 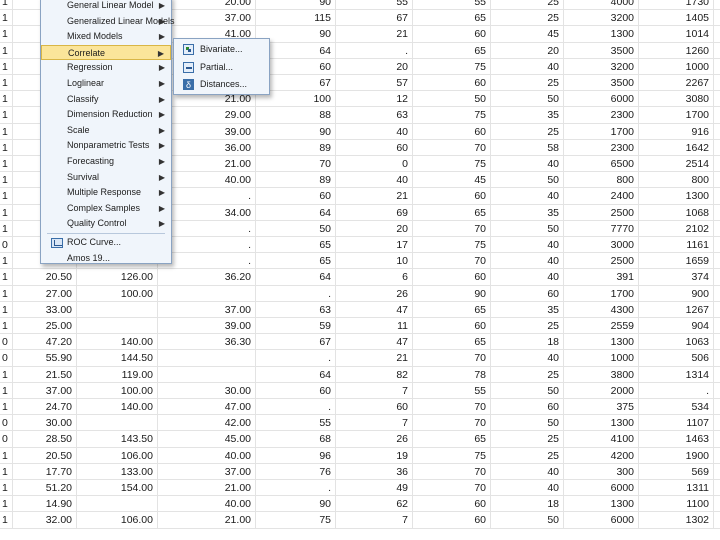 What do you see at coordinates (207, 277) in the screenshot?
I see `table-cell: 36.20` at bounding box center [207, 277].